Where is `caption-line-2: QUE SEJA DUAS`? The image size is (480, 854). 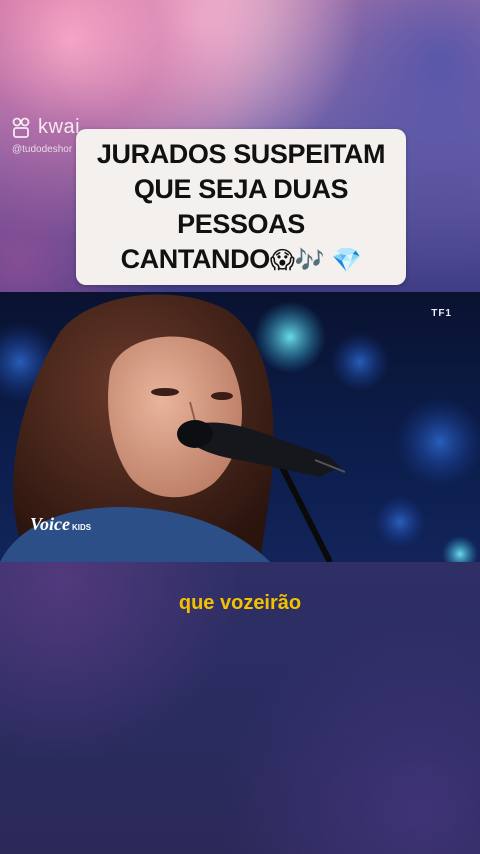 caption-line-2: QUE SEJA DUAS is located at coordinates (241, 188).